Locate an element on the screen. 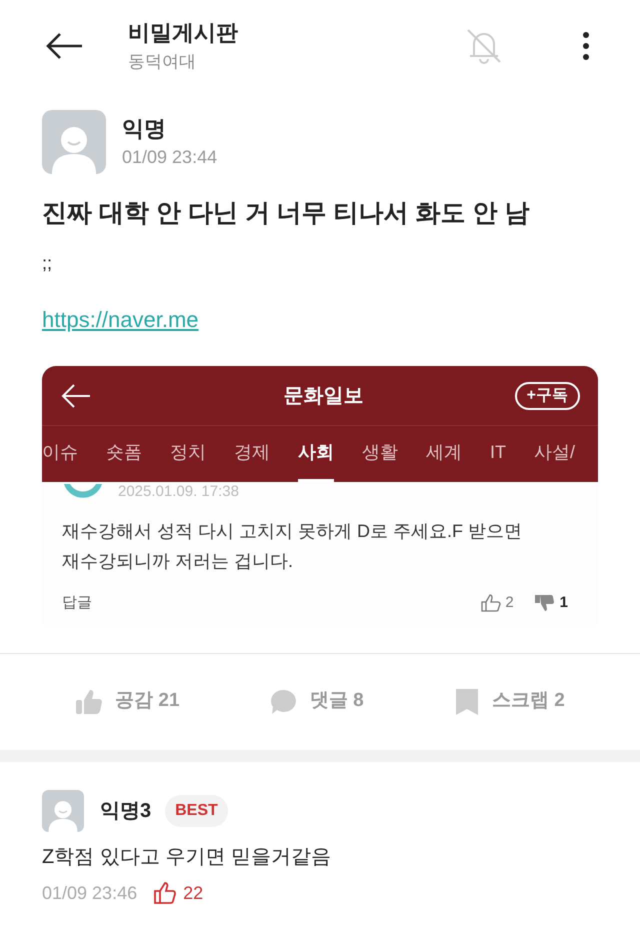 Image resolution: width=640 pixels, height=942 pixels. board-title: 비밀게시판 is located at coordinates (183, 33).